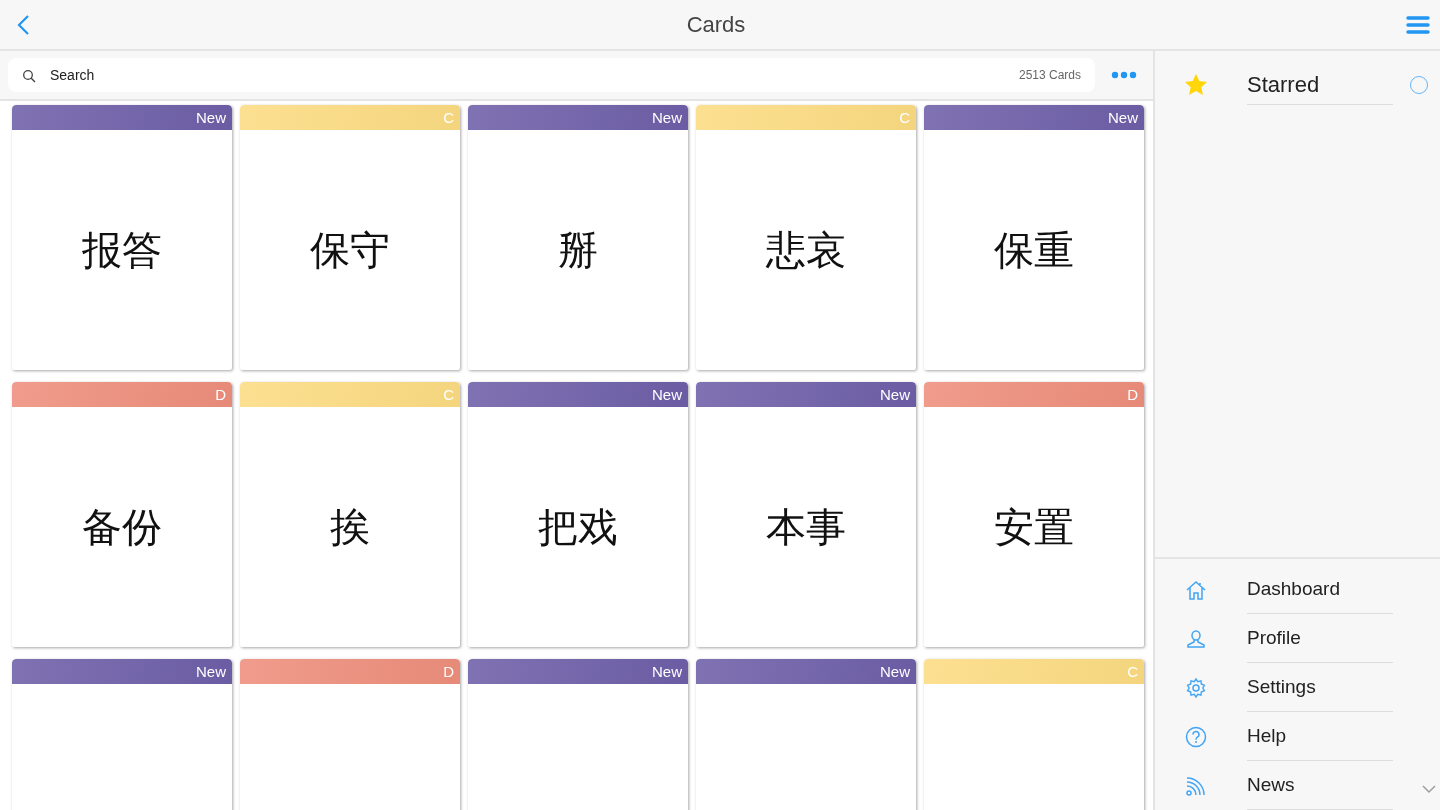  What do you see at coordinates (806, 250) in the screenshot?
I see `card-word: 悲哀` at bounding box center [806, 250].